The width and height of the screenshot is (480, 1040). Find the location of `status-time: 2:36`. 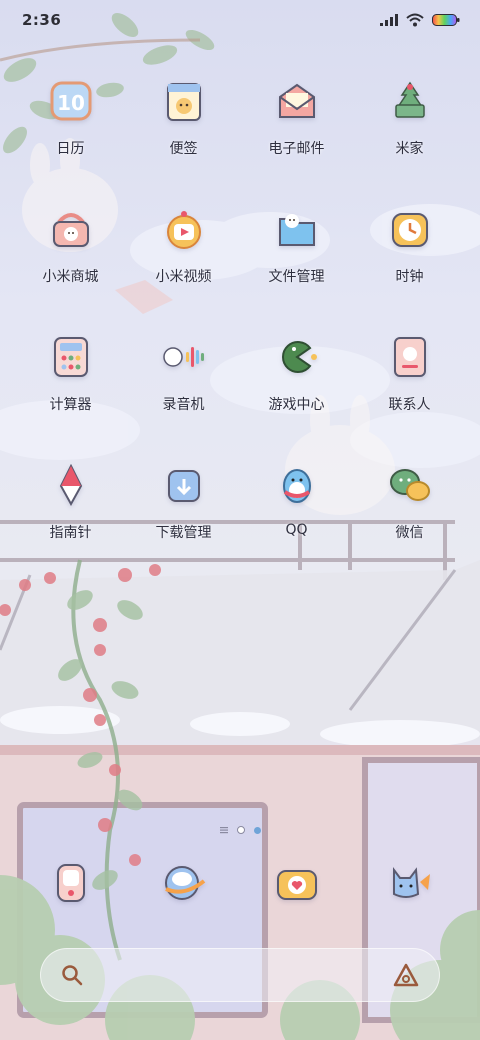

status-time: 2:36 is located at coordinates (42, 20).